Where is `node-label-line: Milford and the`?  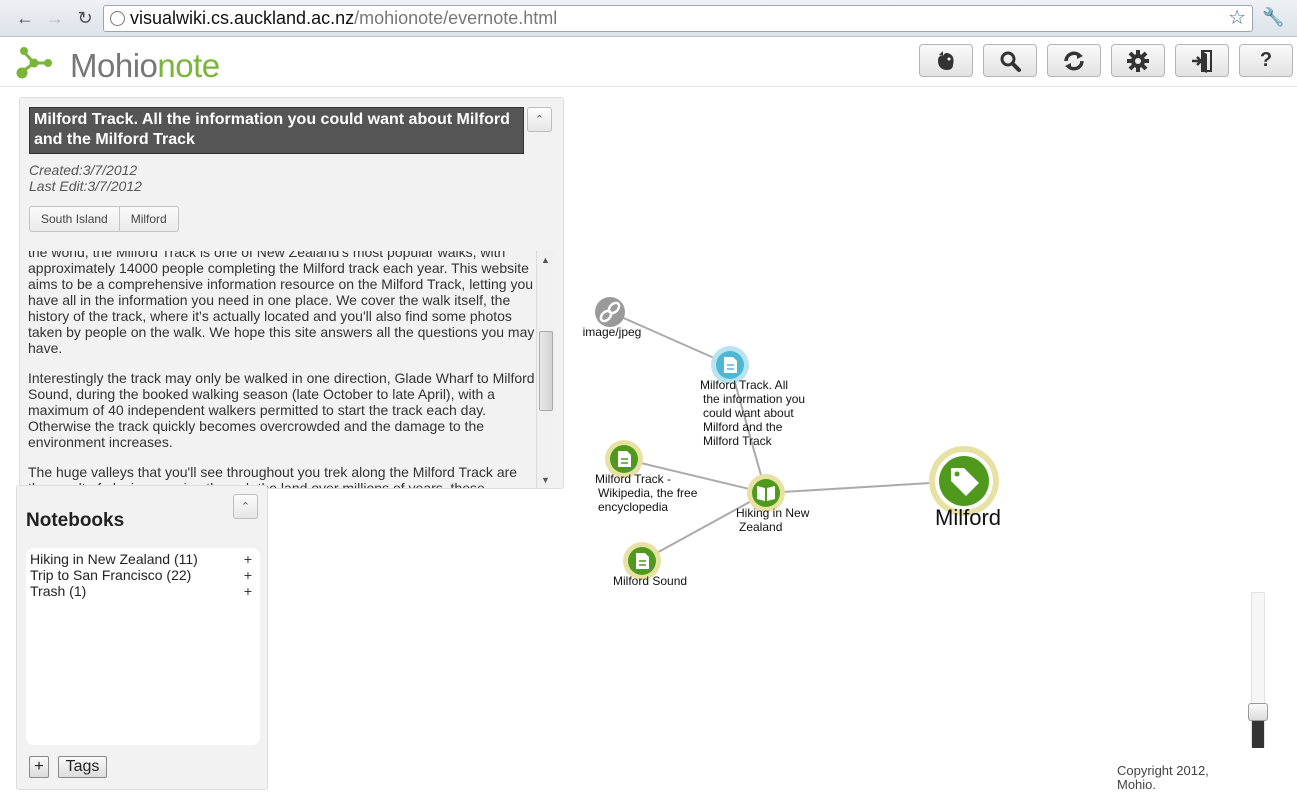
node-label-line: Milford and the is located at coordinates (743, 427).